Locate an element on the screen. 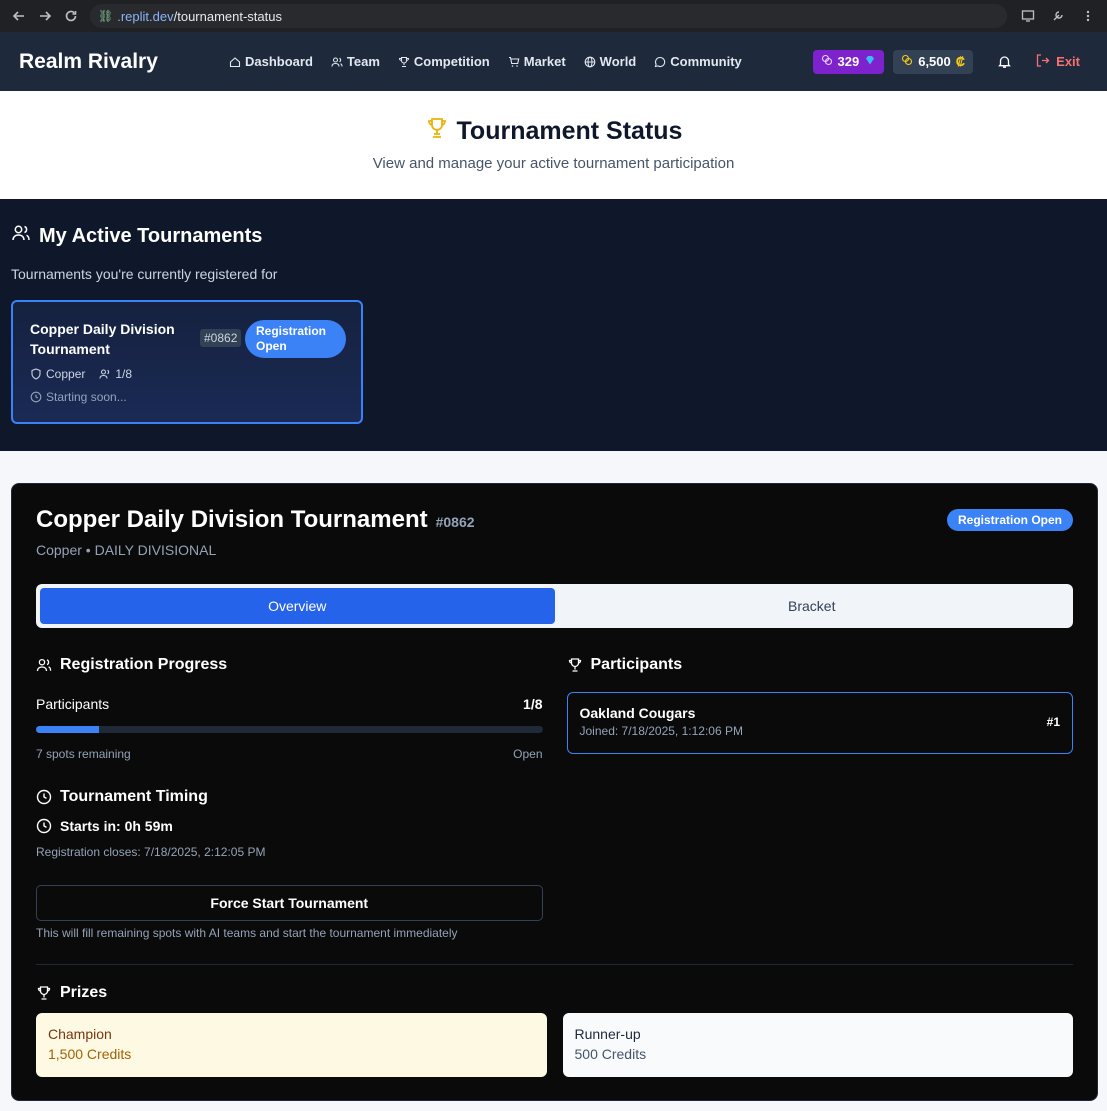  starts-in: Starts in: 0h 59m is located at coordinates (289, 826).